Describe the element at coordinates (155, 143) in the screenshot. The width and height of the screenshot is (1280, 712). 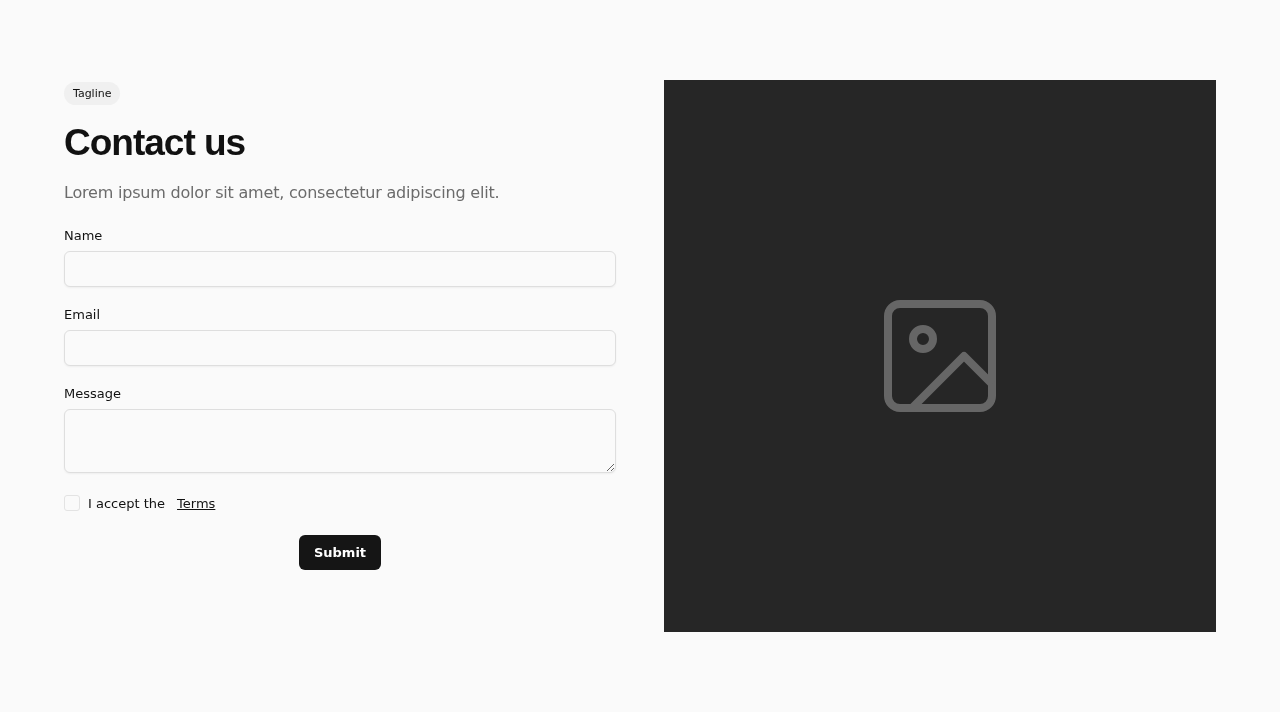
I see `page-title: Contact us` at that location.